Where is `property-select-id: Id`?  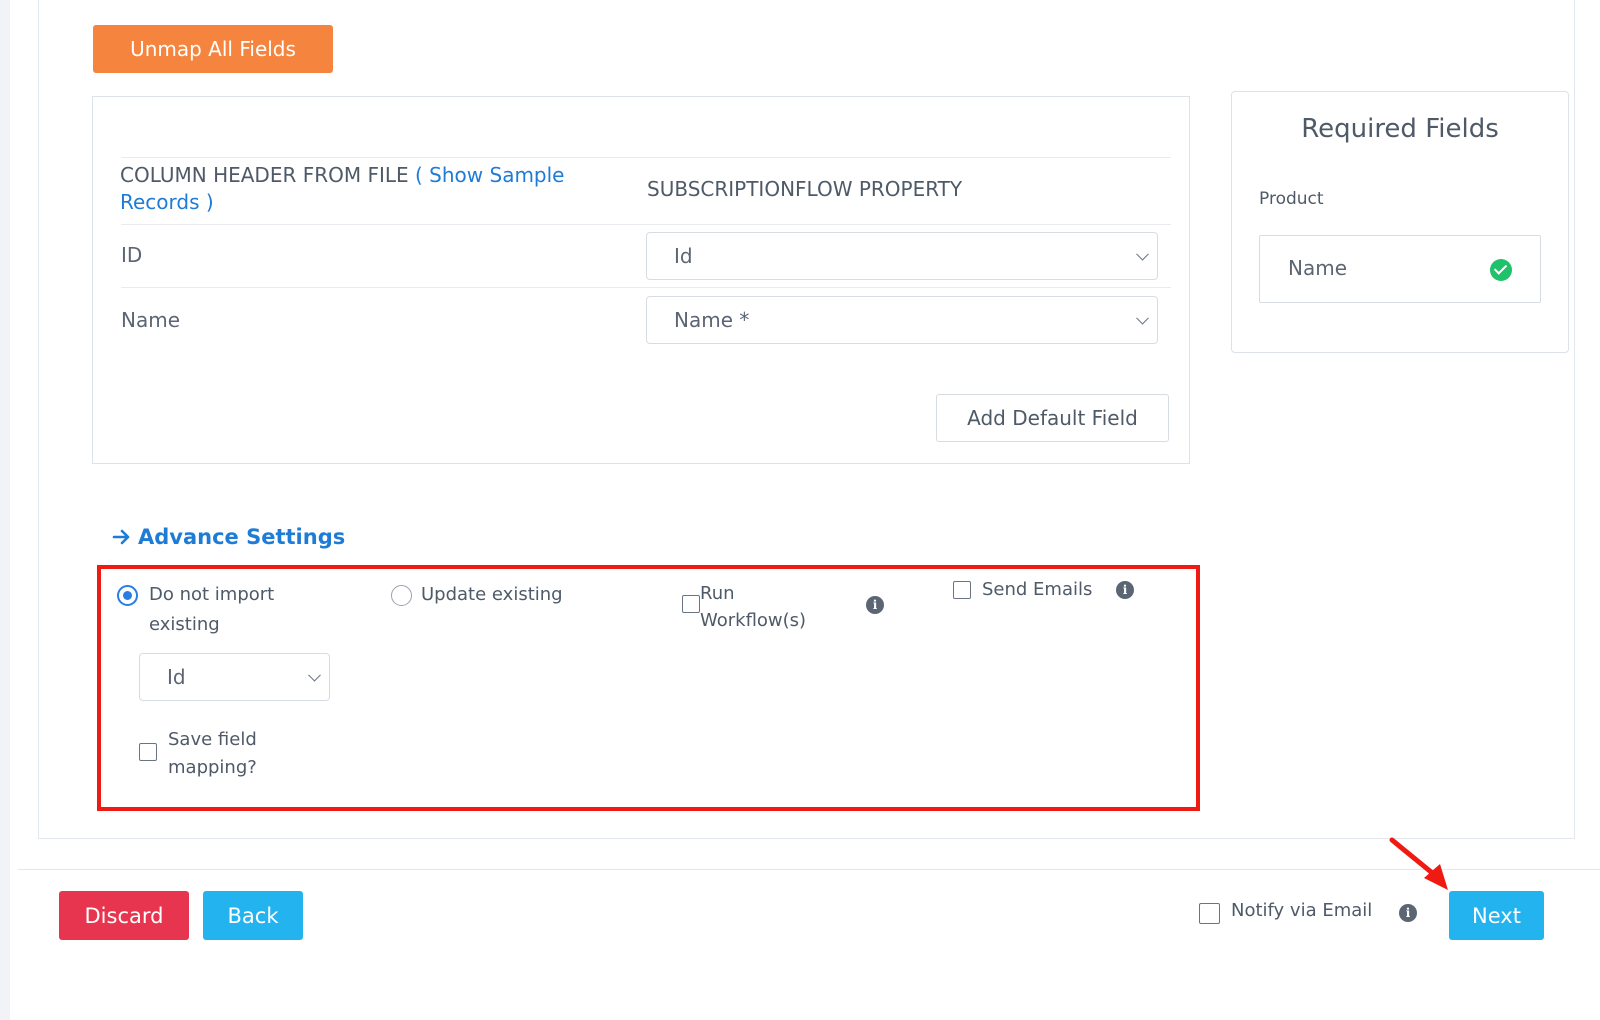
property-select-id: Id is located at coordinates (902, 256).